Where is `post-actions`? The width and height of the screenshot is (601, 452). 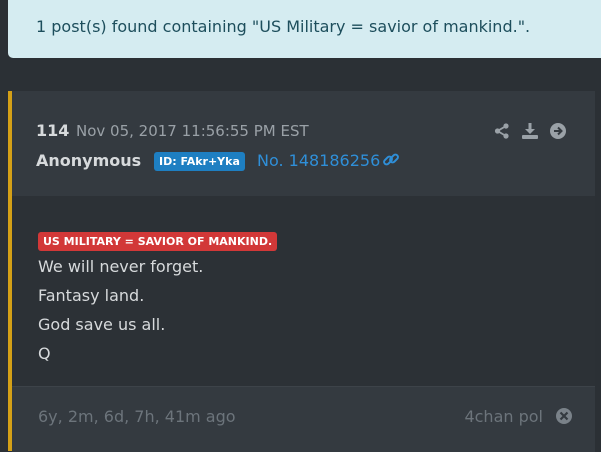
post-actions is located at coordinates (530, 131).